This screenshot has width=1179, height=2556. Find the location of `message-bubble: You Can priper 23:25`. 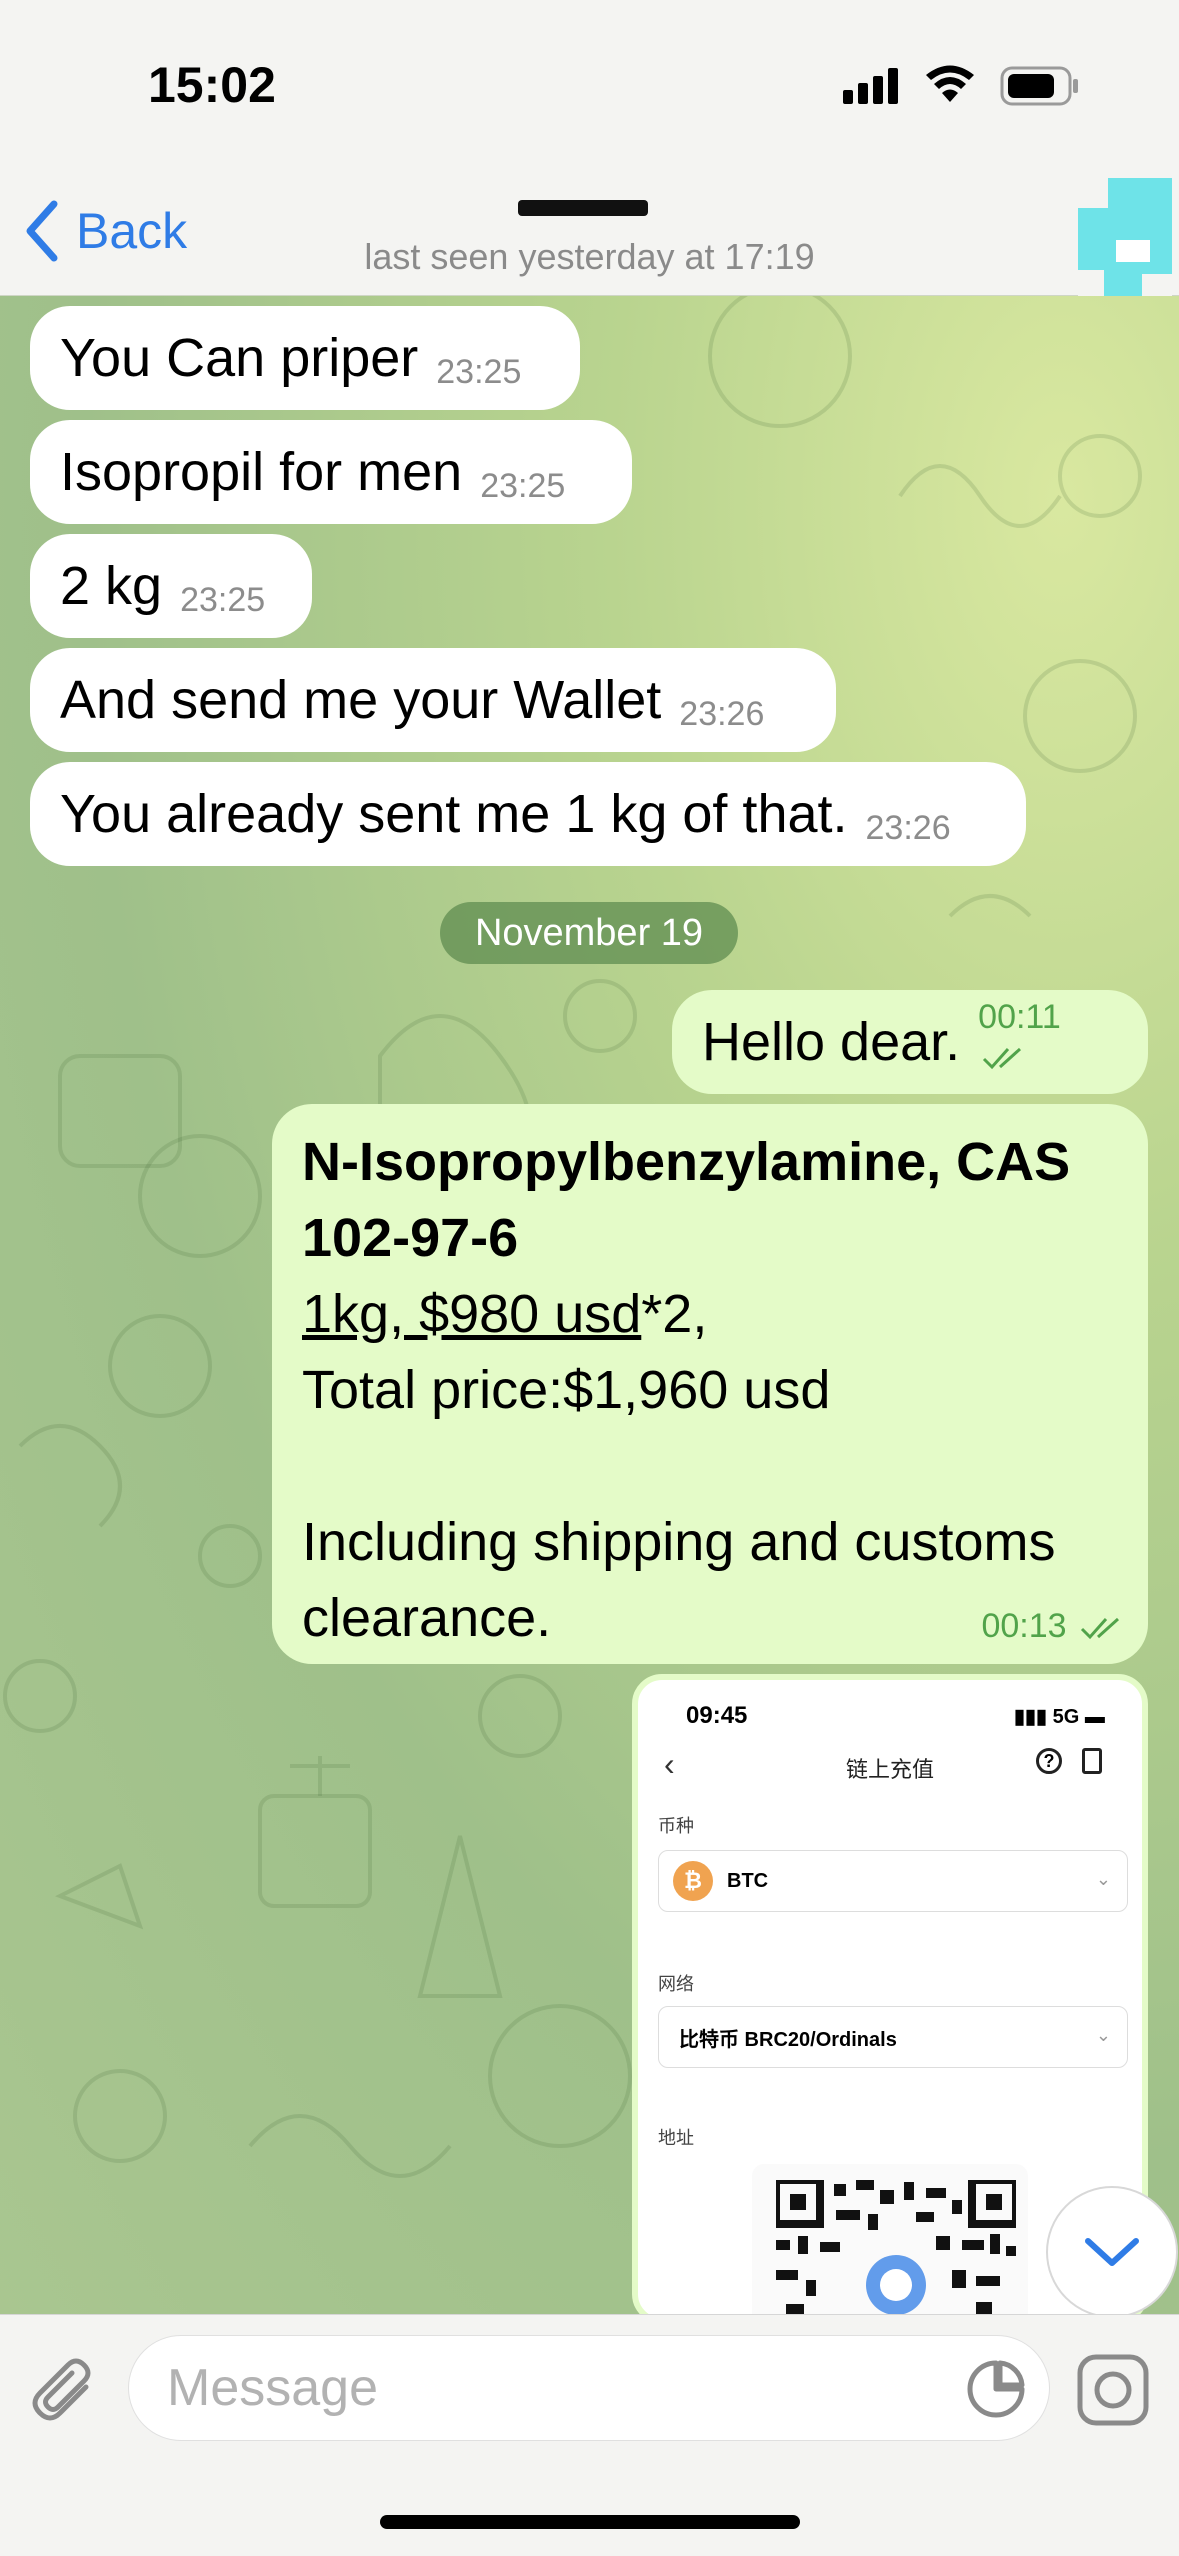

message-bubble: You Can priper 23:25 is located at coordinates (305, 358).